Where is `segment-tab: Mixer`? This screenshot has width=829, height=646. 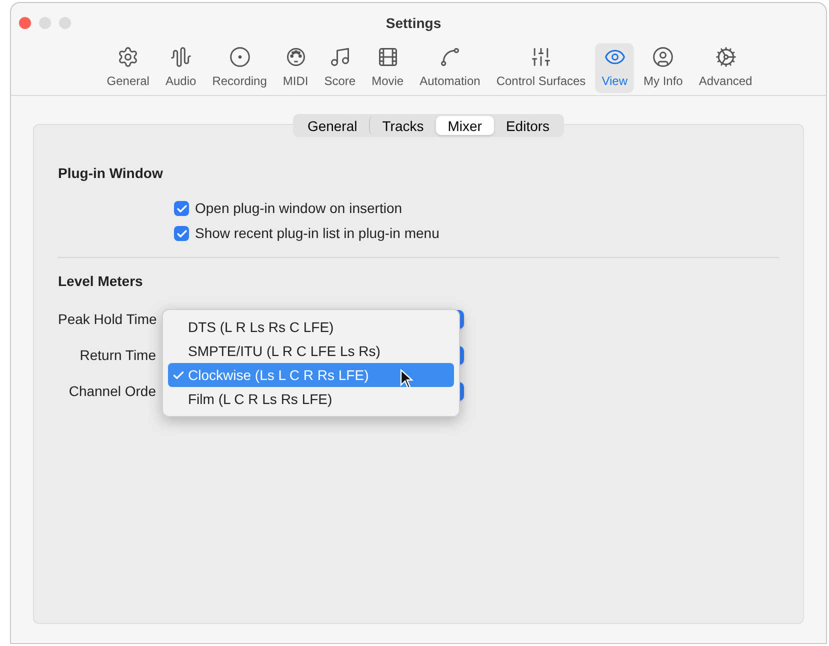
segment-tab: Mixer is located at coordinates (465, 125).